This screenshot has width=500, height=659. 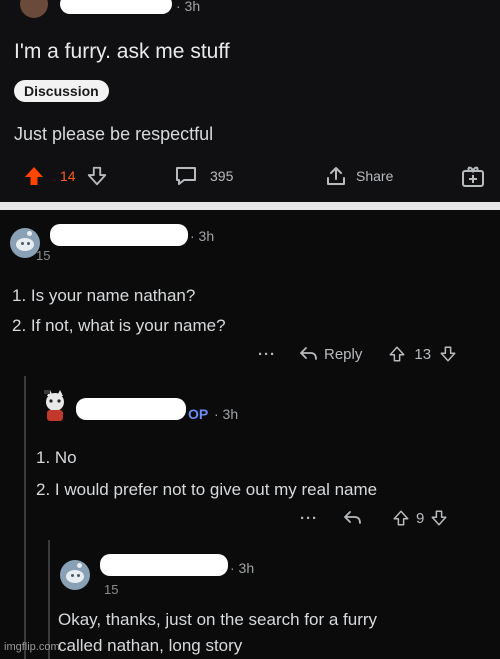 I want to click on comment-text-line: 1. Is your name nathan?, so click(x=104, y=295).